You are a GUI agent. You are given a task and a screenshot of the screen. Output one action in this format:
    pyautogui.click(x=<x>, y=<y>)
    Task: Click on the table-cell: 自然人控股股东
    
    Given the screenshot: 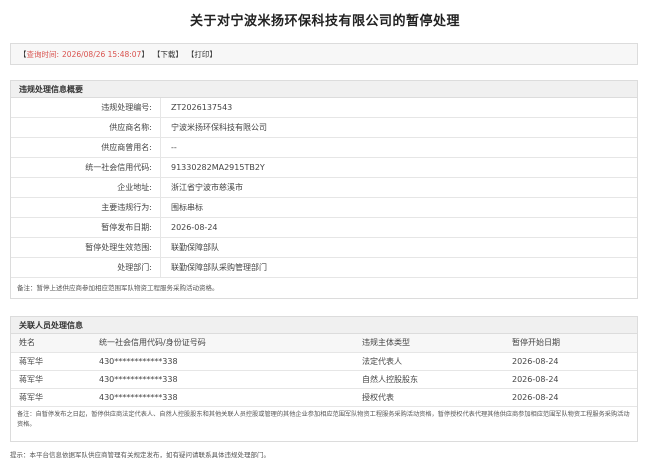 What is the action you would take?
    pyautogui.click(x=429, y=379)
    